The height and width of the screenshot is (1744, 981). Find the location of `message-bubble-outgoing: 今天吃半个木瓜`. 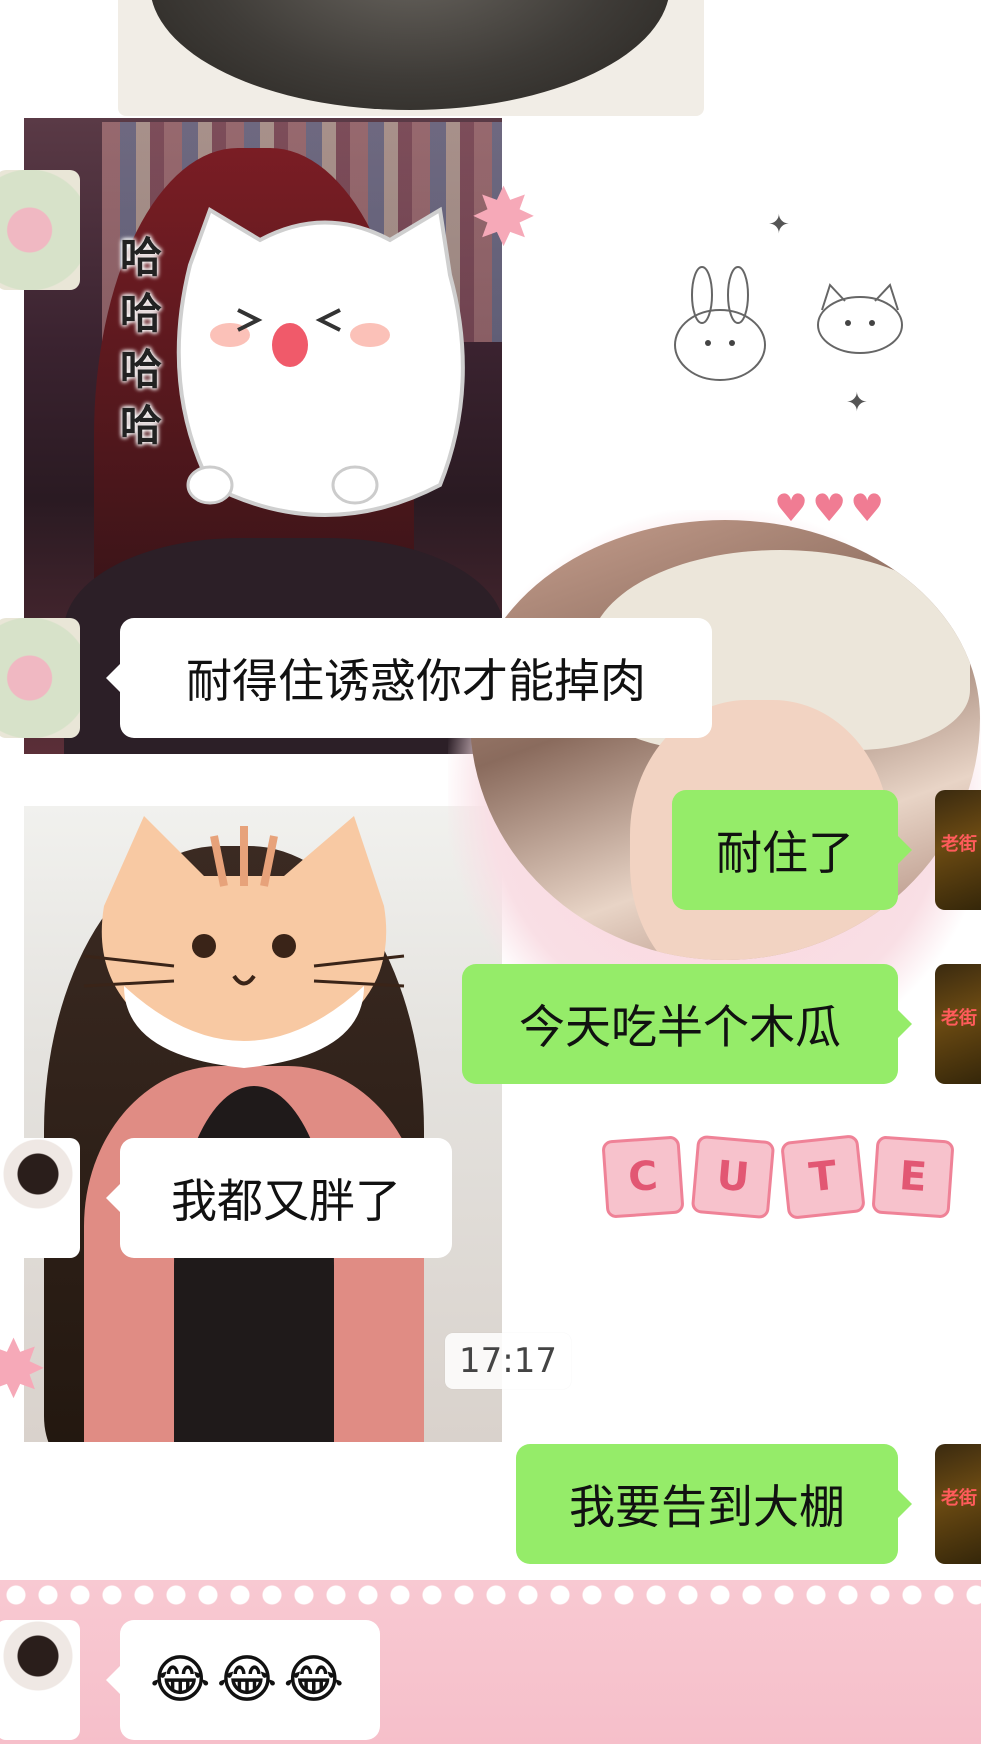

message-bubble-outgoing: 今天吃半个木瓜 is located at coordinates (687, 1024).